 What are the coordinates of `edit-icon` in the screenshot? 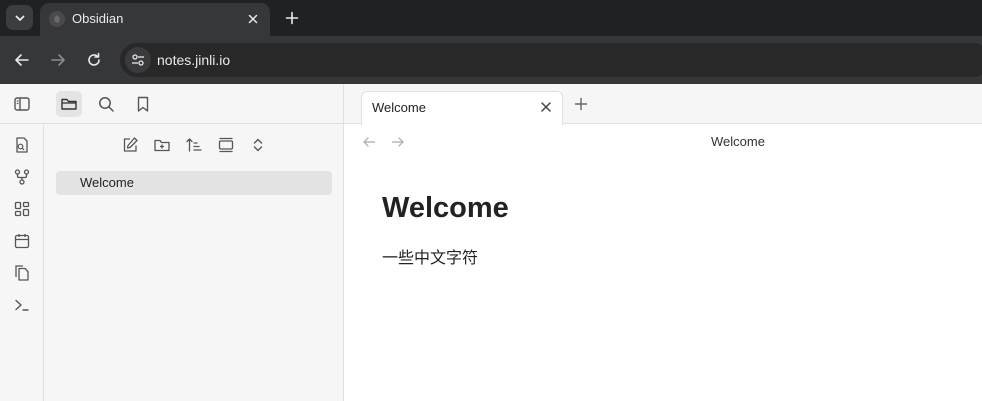 It's located at (130, 144).